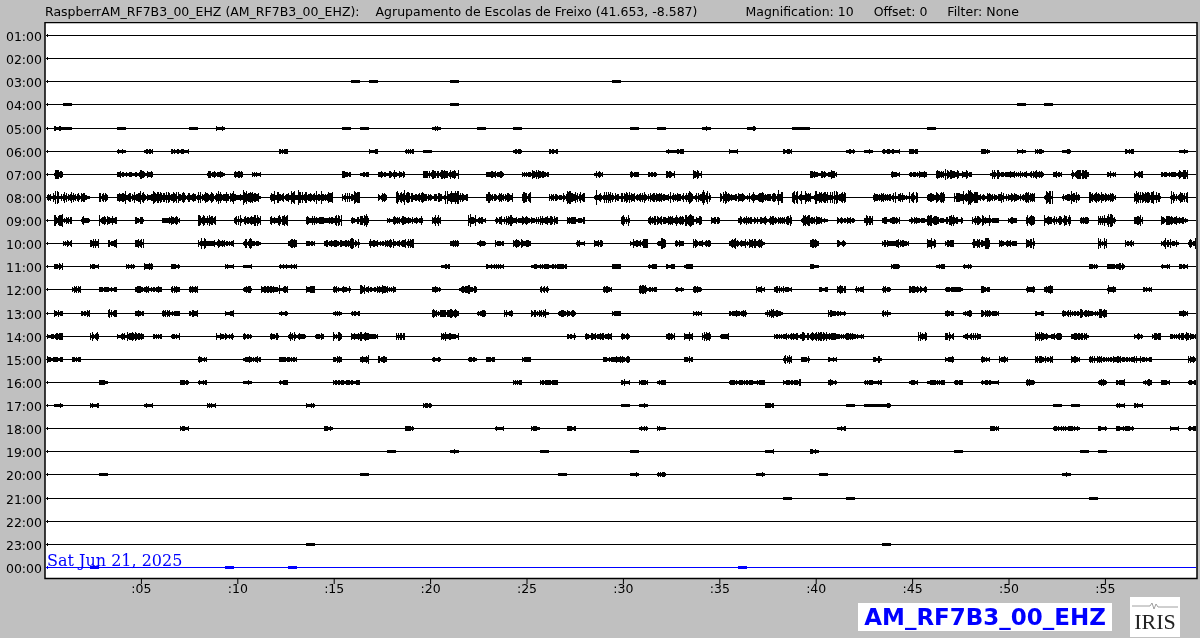  What do you see at coordinates (23, 406) in the screenshot?
I see `hour-label: 17:00` at bounding box center [23, 406].